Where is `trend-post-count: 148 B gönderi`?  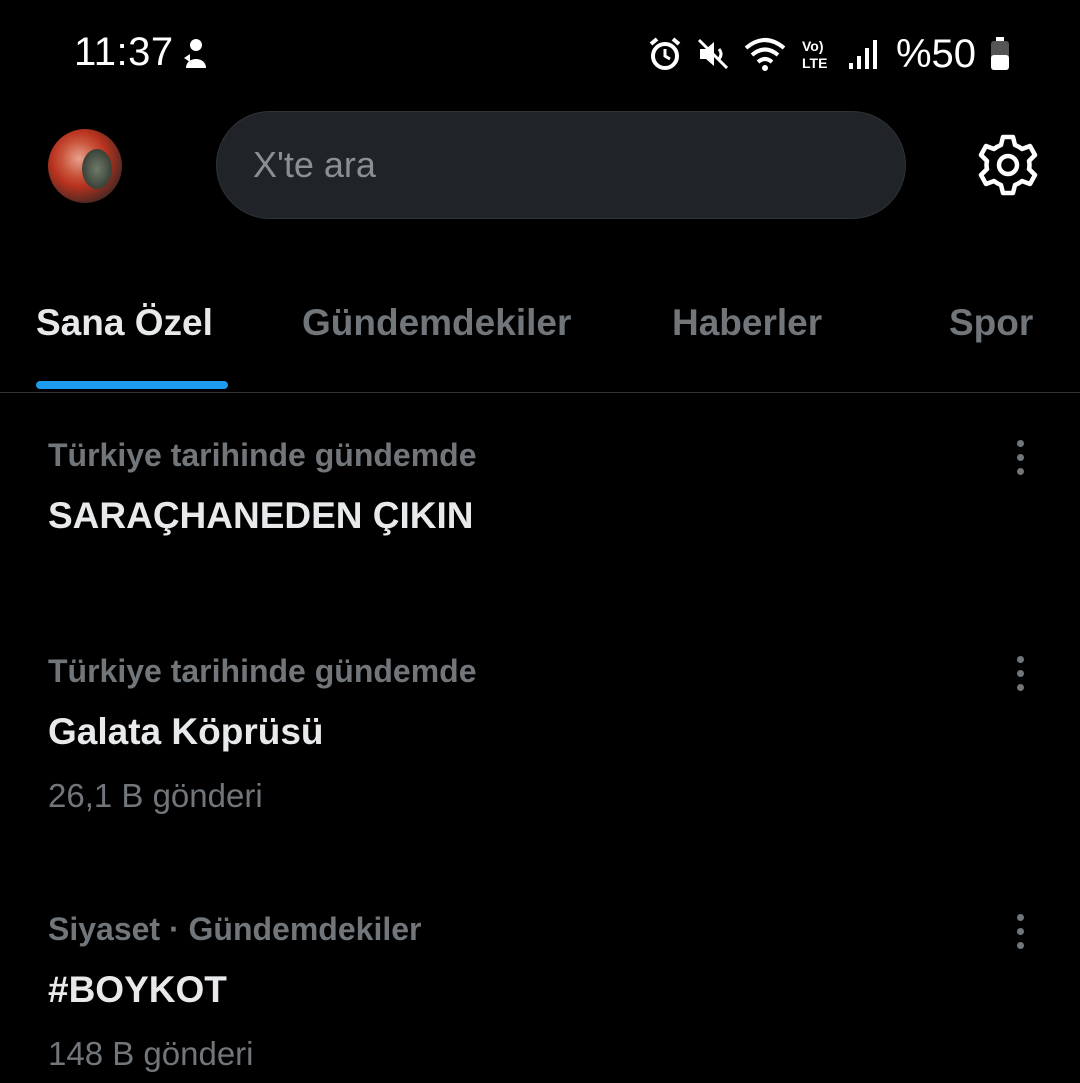
trend-post-count: 148 B gönderi is located at coordinates (151, 1053).